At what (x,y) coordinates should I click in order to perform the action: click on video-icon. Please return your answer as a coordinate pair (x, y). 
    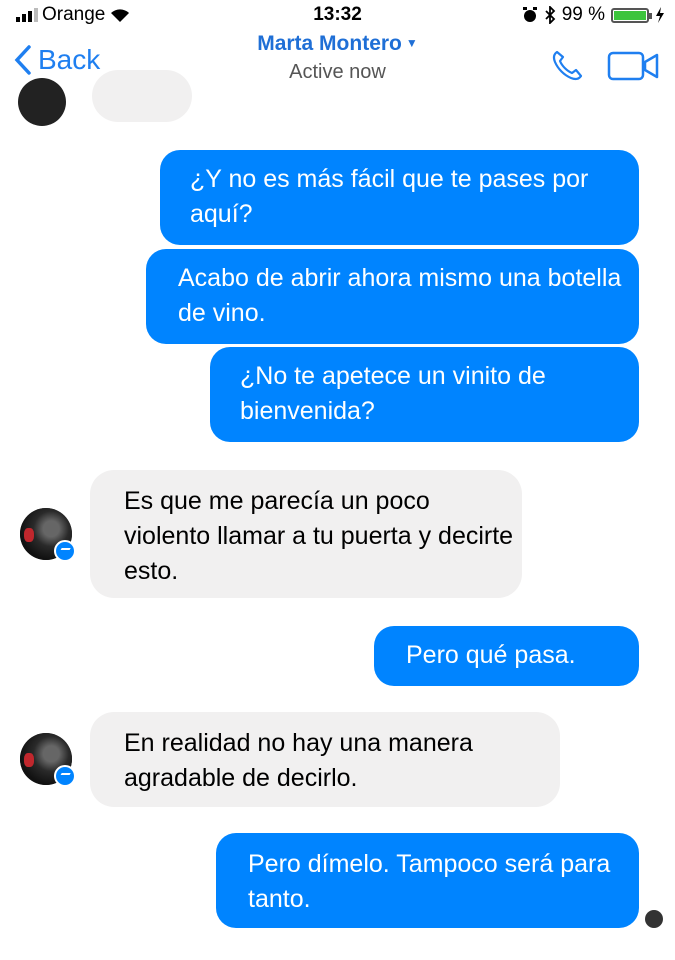
    Looking at the image, I should click on (634, 66).